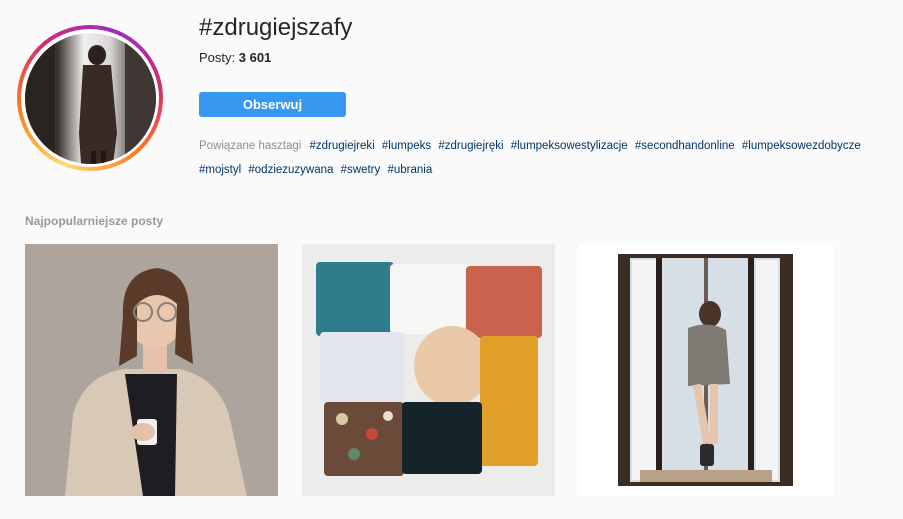  I want to click on related-hashtag-link: #odziezuzywana, so click(290, 170).